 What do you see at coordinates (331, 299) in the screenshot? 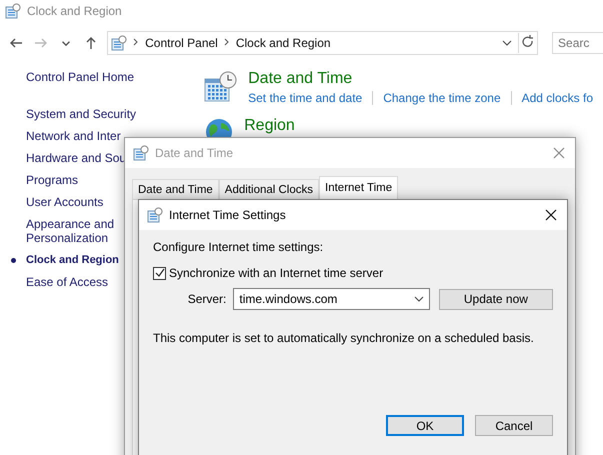
I see `server-combobox: time.windows.com` at bounding box center [331, 299].